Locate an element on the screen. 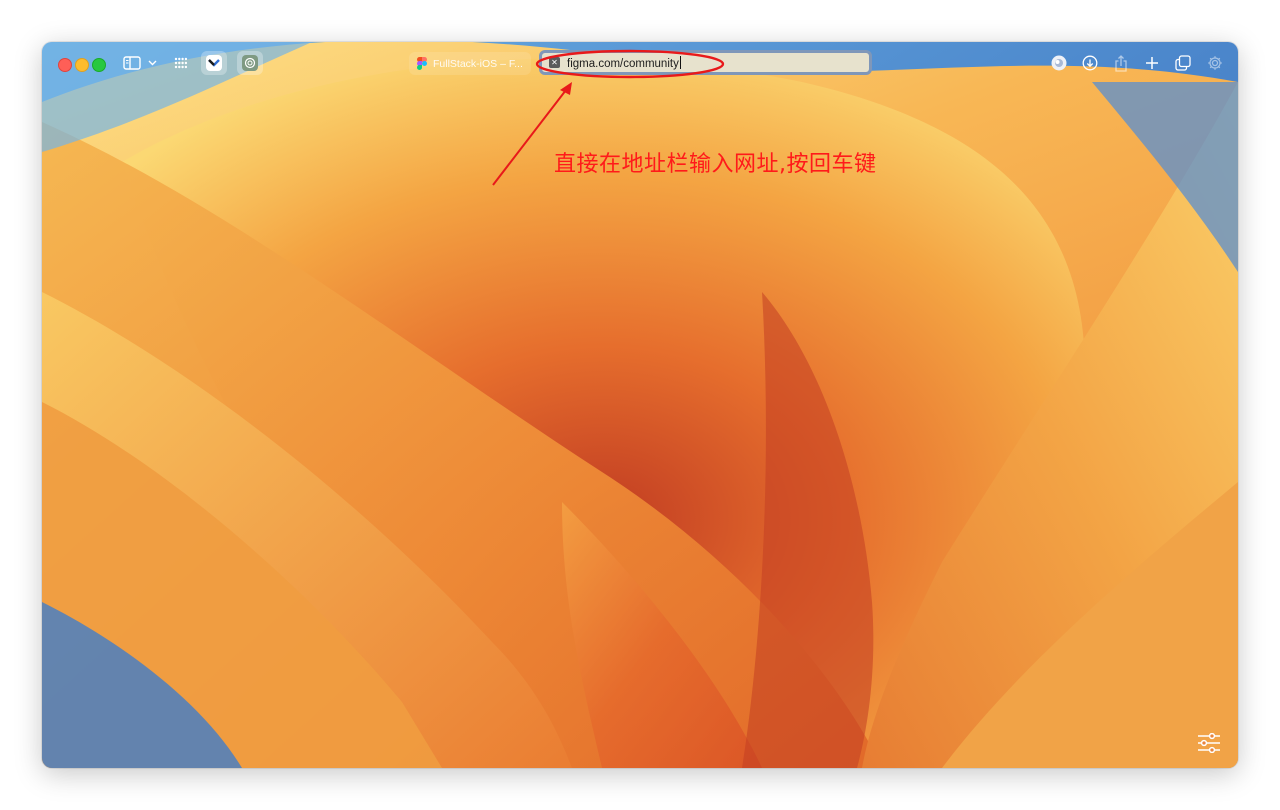  close-icon: ✕ is located at coordinates (554, 62).